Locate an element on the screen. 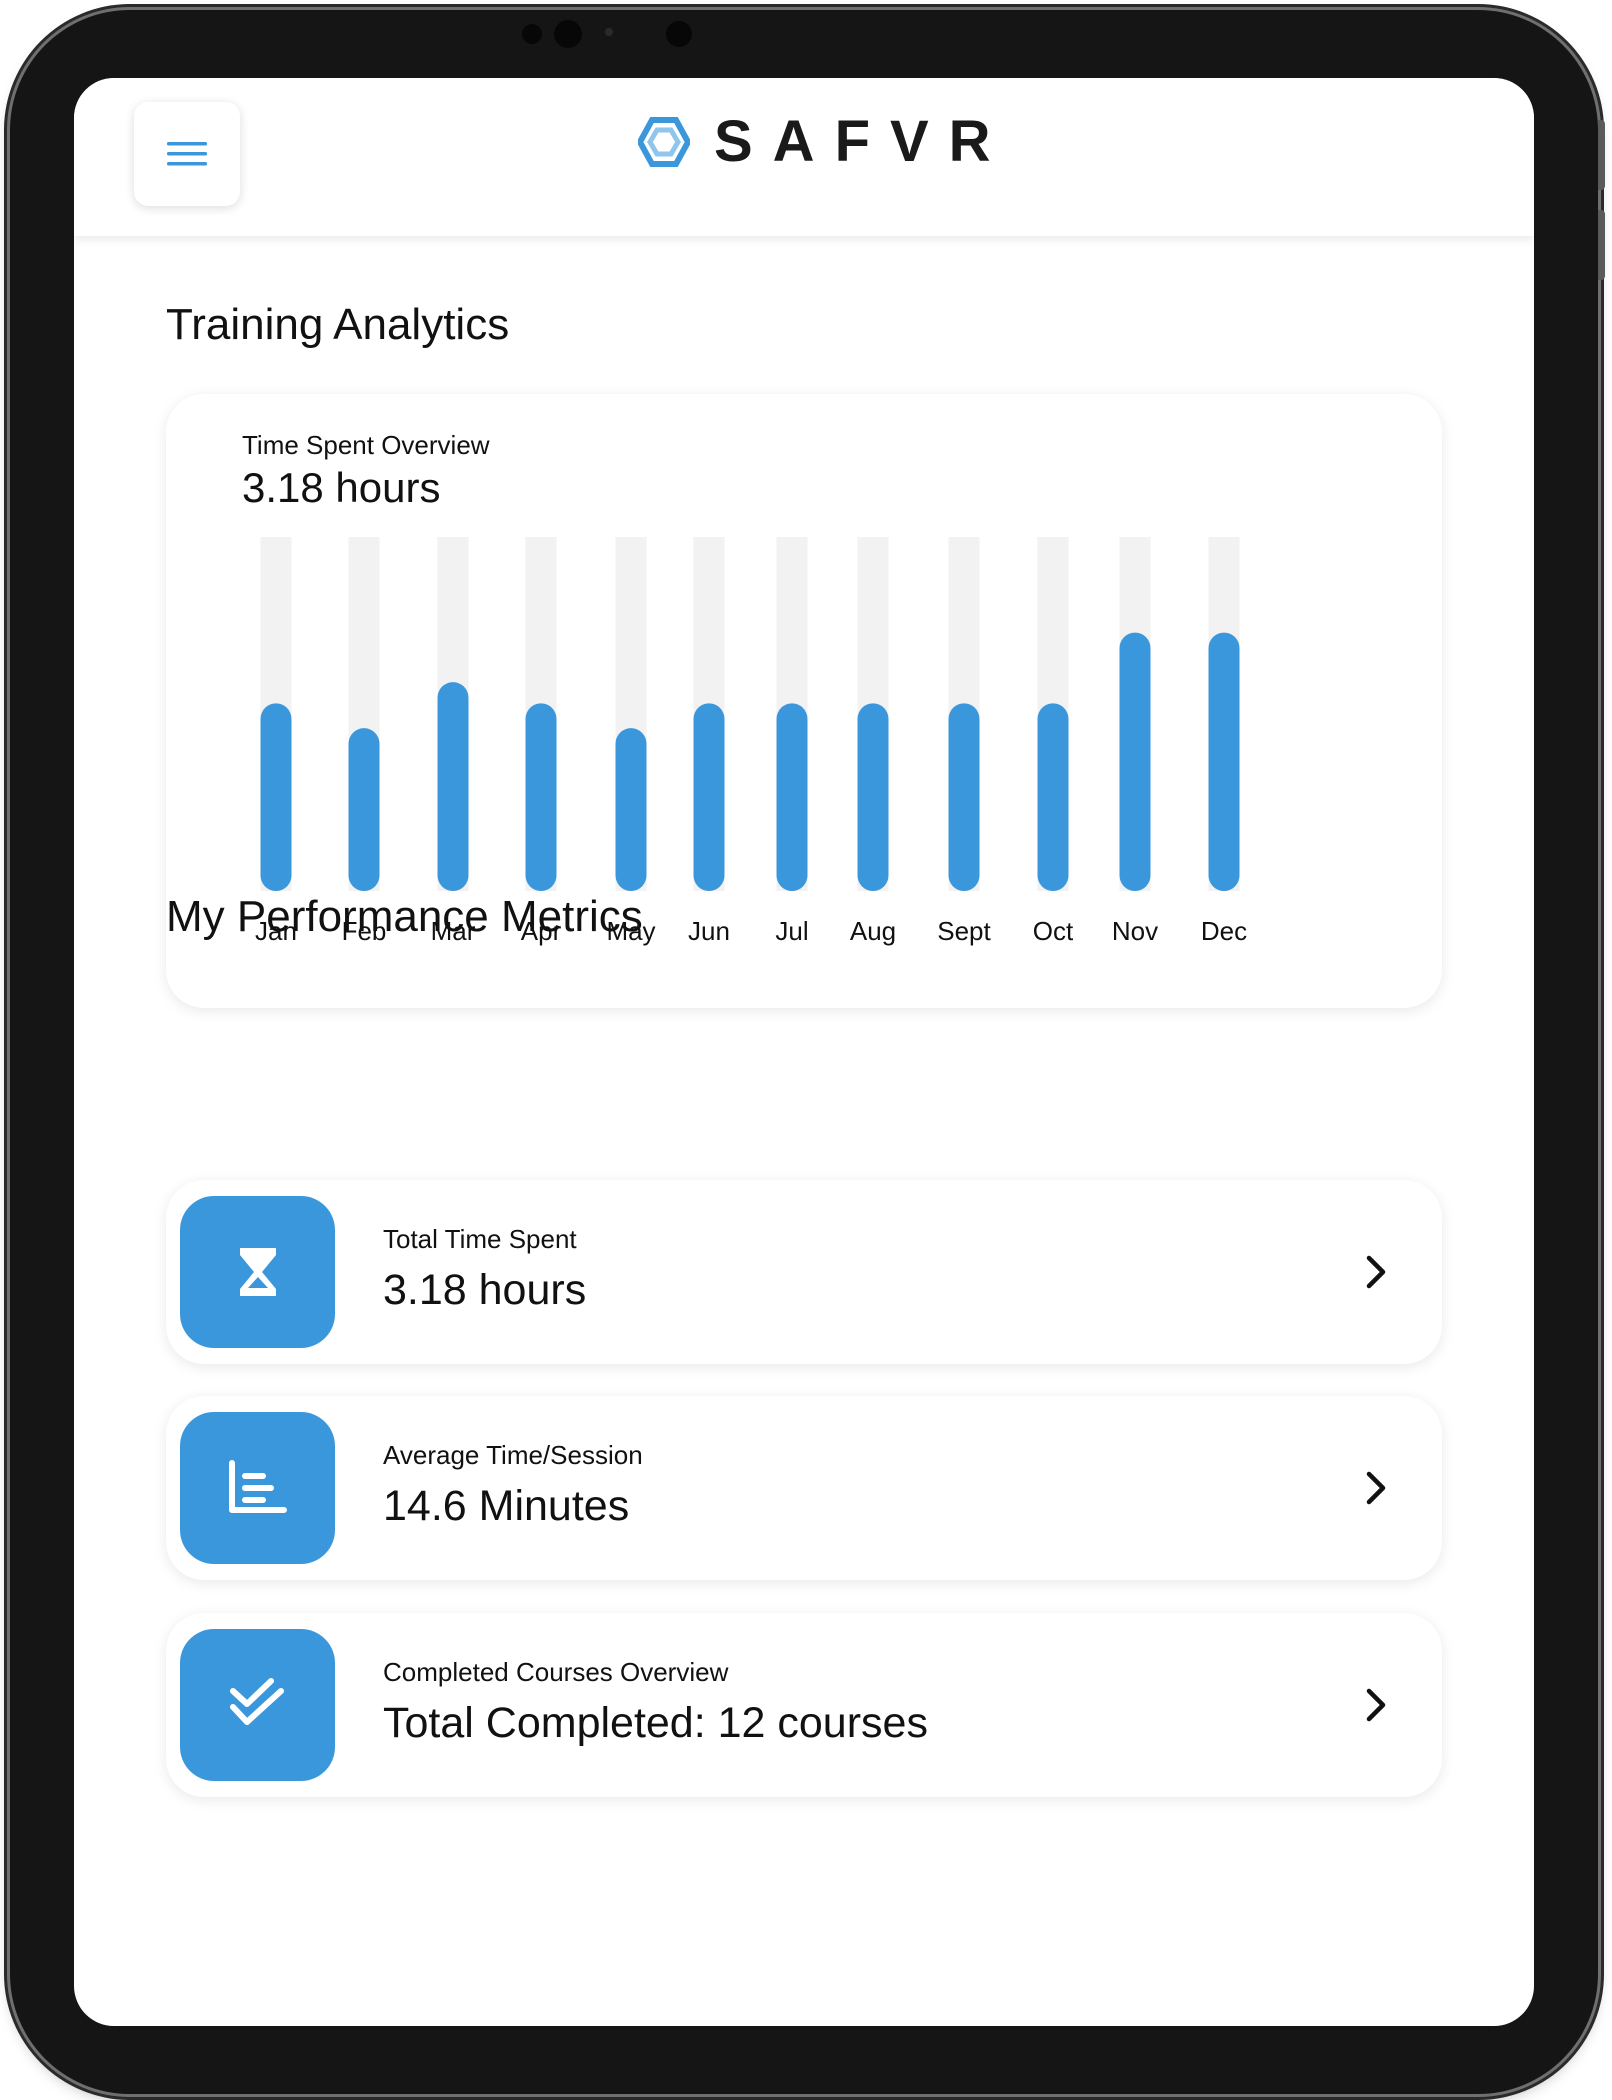  bar-jul is located at coordinates (792, 797).